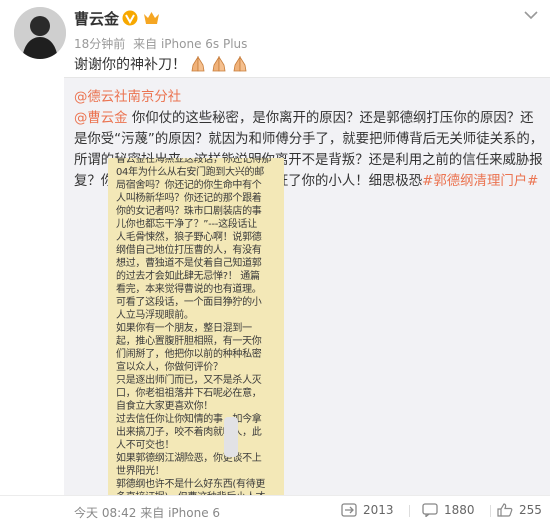 The height and width of the screenshot is (525, 550). I want to click on image-text-line: 口，你老祖祖落井下石呢必在意，, so click(189, 393).